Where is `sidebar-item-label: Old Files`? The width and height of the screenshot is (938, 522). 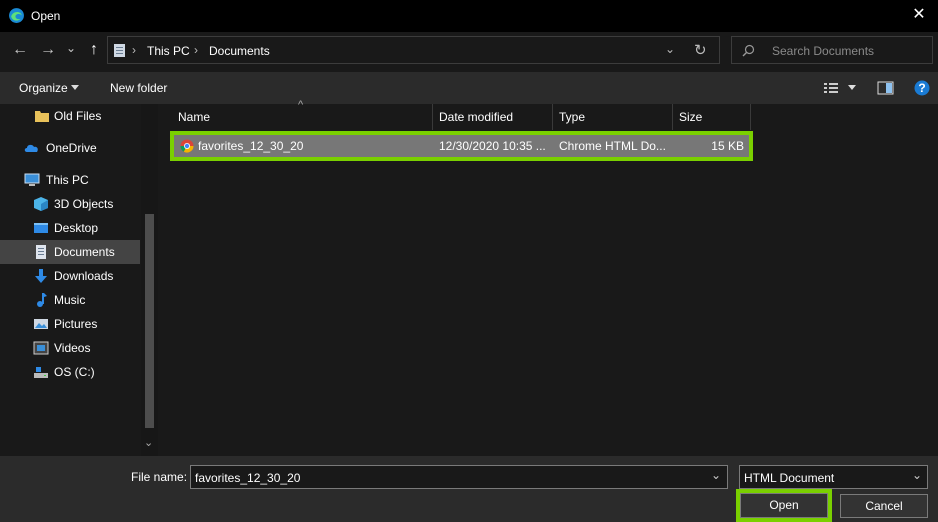
sidebar-item-label: Old Files is located at coordinates (78, 116).